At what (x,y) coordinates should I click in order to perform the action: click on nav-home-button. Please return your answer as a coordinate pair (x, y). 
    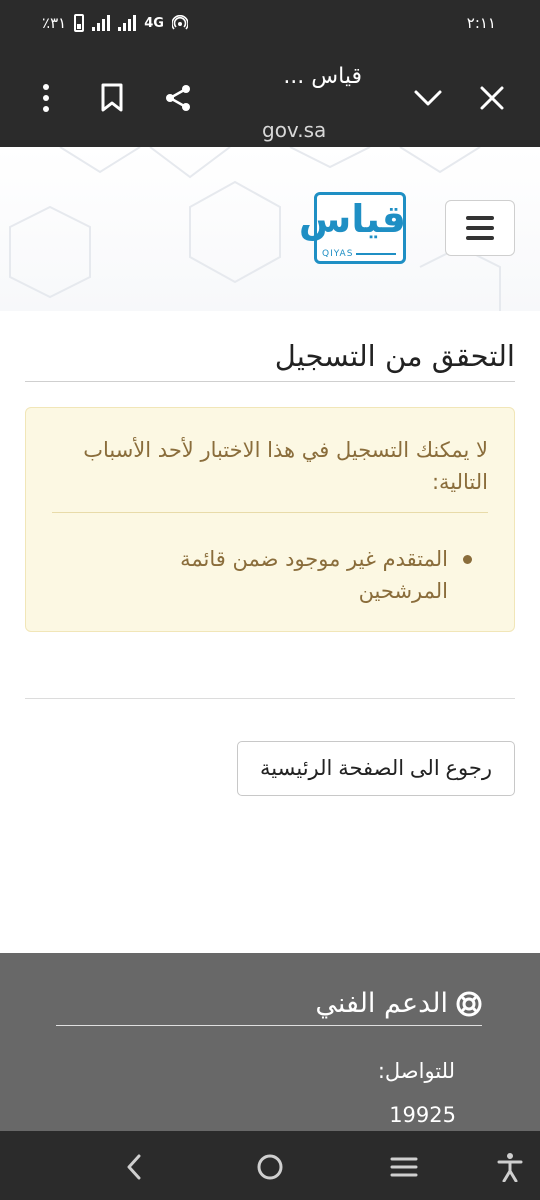
    Looking at the image, I should click on (270, 1167).